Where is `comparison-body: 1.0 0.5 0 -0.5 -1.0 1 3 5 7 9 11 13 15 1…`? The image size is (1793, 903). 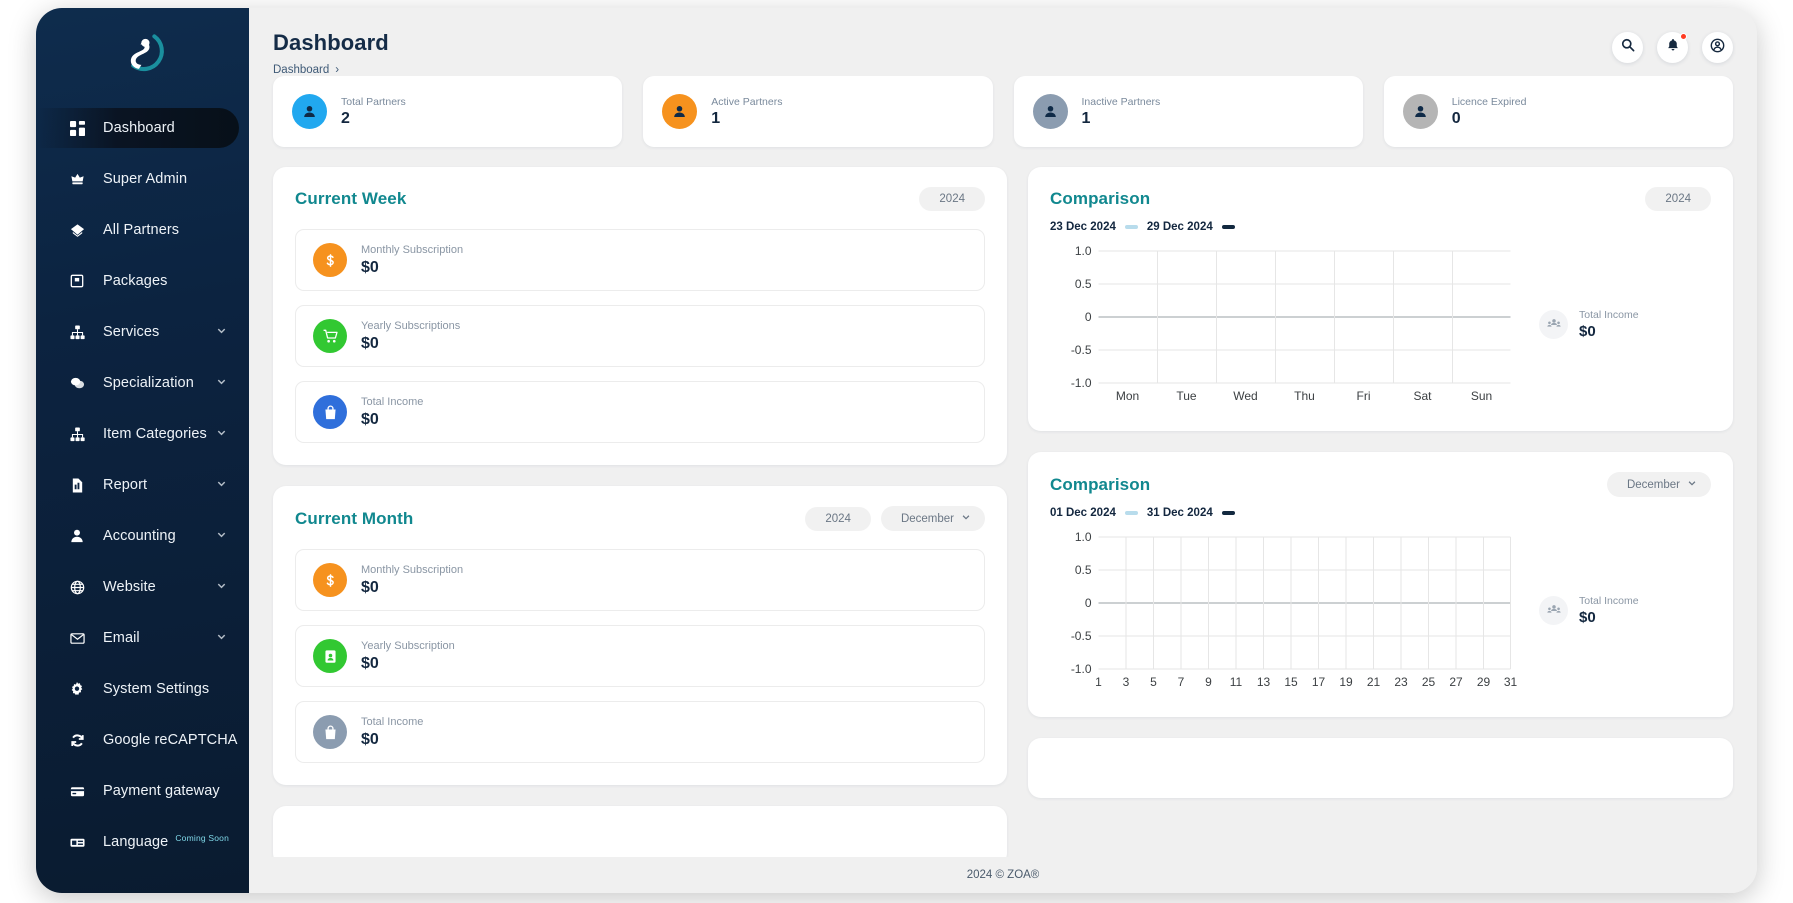 comparison-body: 1.0 0.5 0 -0.5 -1.0 1 3 5 7 9 11 13 15 1… is located at coordinates (1380, 610).